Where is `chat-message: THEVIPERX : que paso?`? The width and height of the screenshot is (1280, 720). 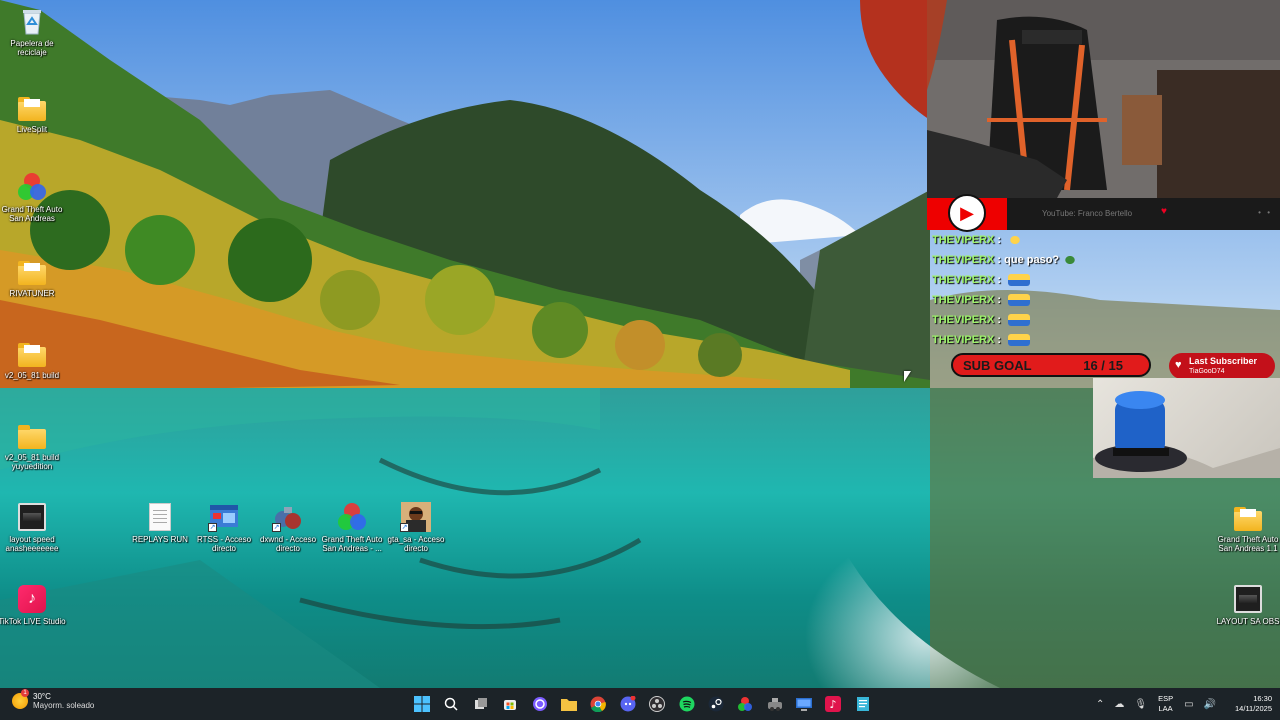 chat-message: THEVIPERX : que paso? is located at coordinates (1102, 260).